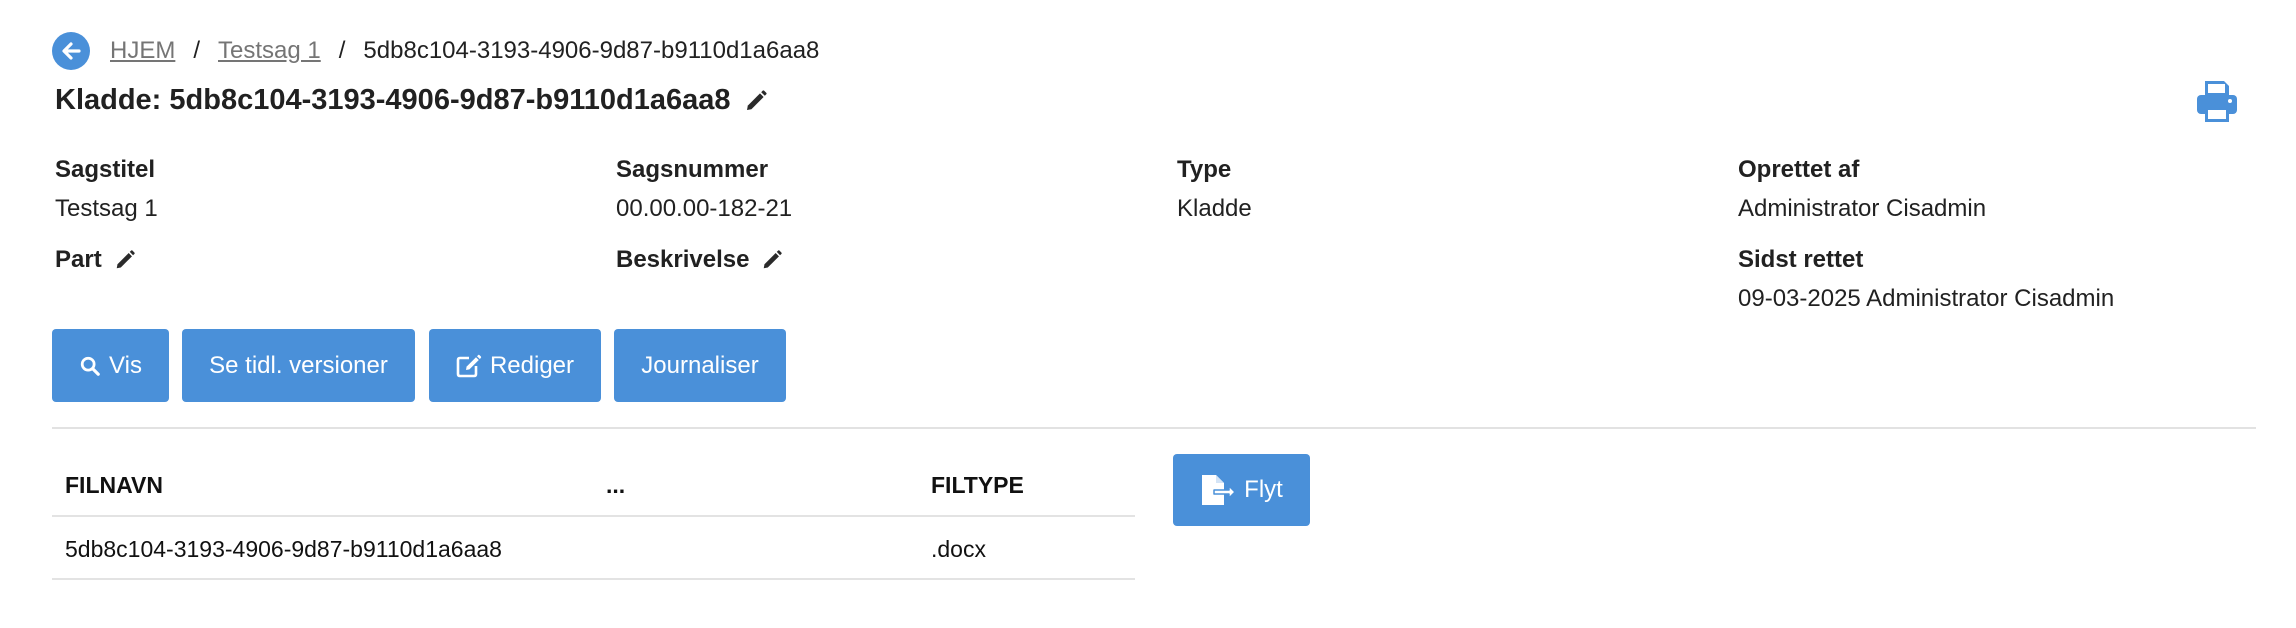 Image resolution: width=2296 pixels, height=628 pixels. I want to click on oprettet-af-label: Oprettet af, so click(1799, 169).